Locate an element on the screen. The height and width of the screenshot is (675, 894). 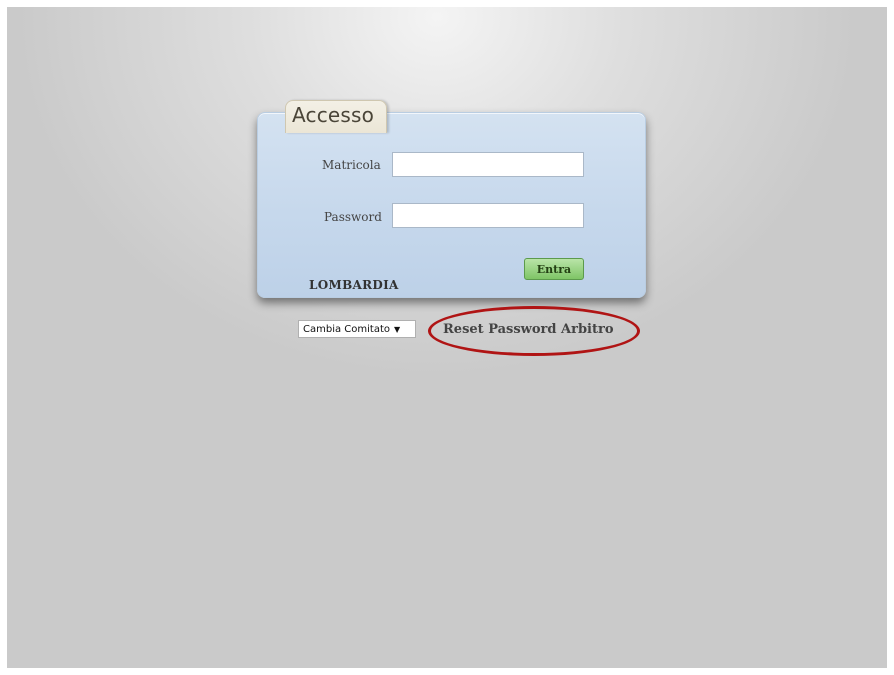
chevron-down-icon: ▼ is located at coordinates (397, 329).